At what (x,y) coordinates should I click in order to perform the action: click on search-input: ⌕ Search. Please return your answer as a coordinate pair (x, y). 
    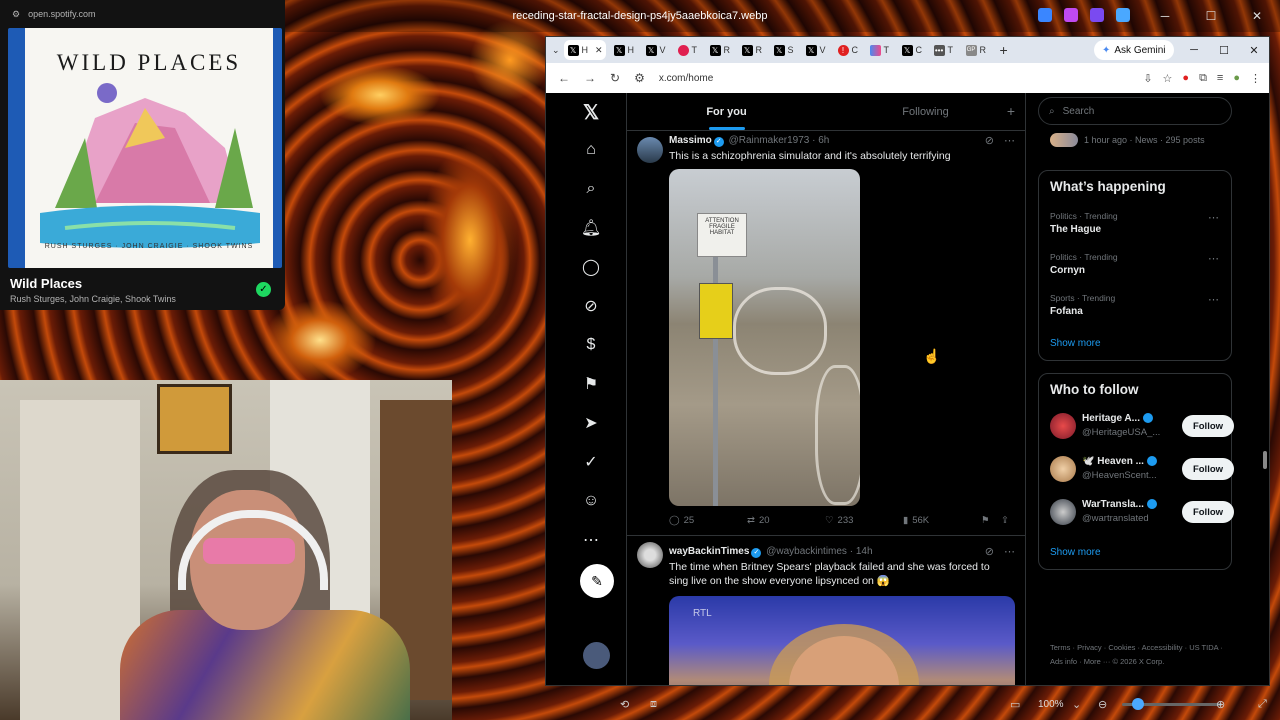
    Looking at the image, I should click on (1135, 111).